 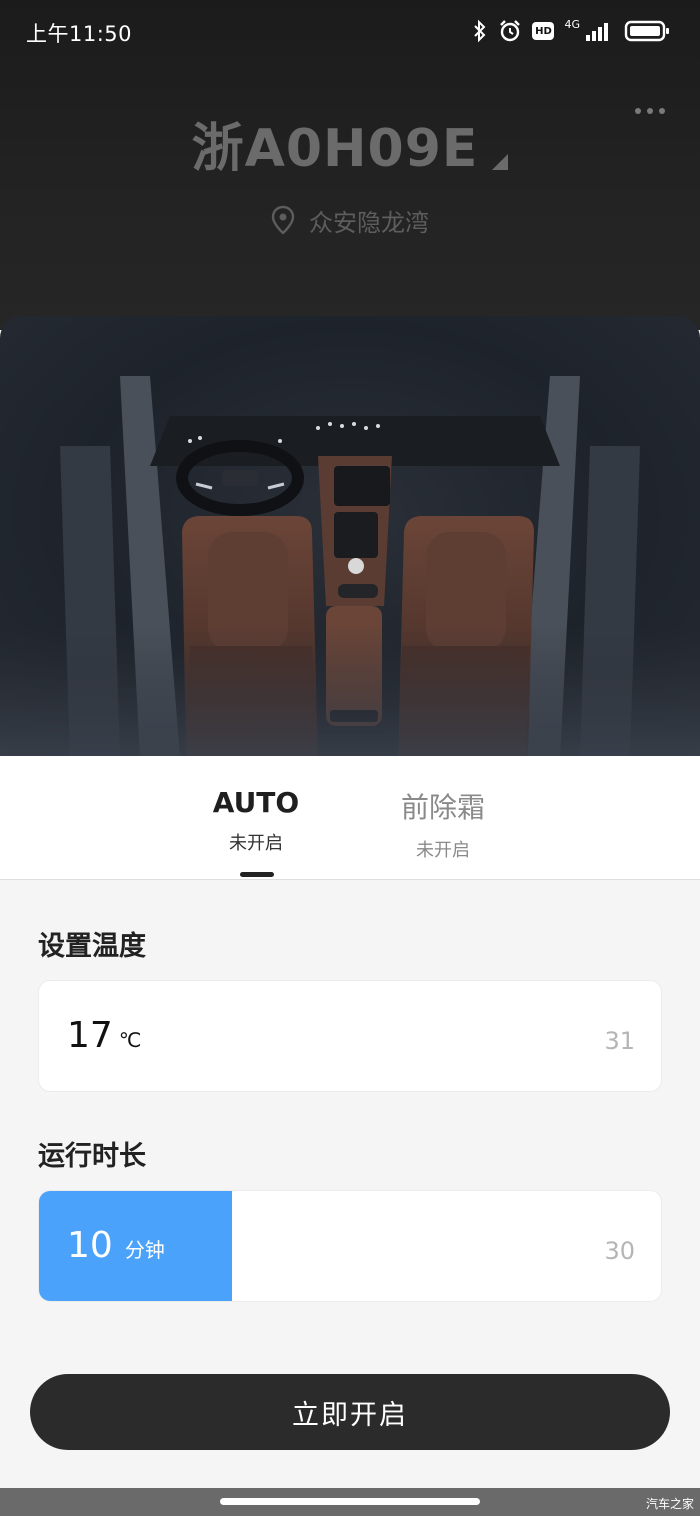 What do you see at coordinates (79, 34) in the screenshot?
I see `status-time: 上午11:50` at bounding box center [79, 34].